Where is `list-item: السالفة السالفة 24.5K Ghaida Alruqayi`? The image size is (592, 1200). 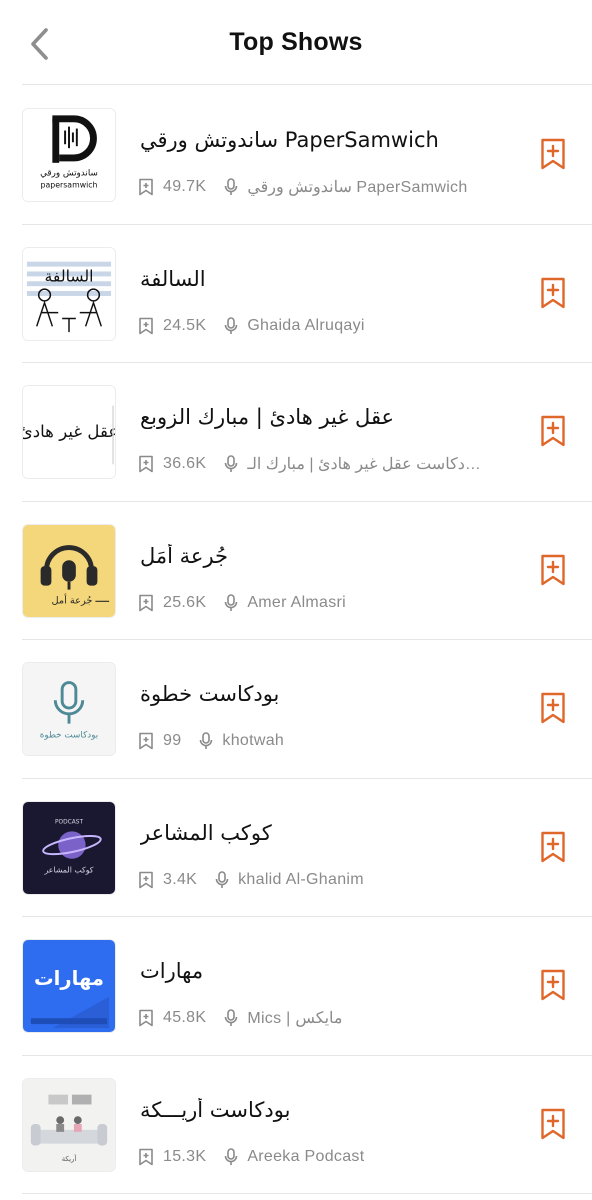 list-item: السالفة السالفة 24.5K Ghaida Alruqayi is located at coordinates (296, 294).